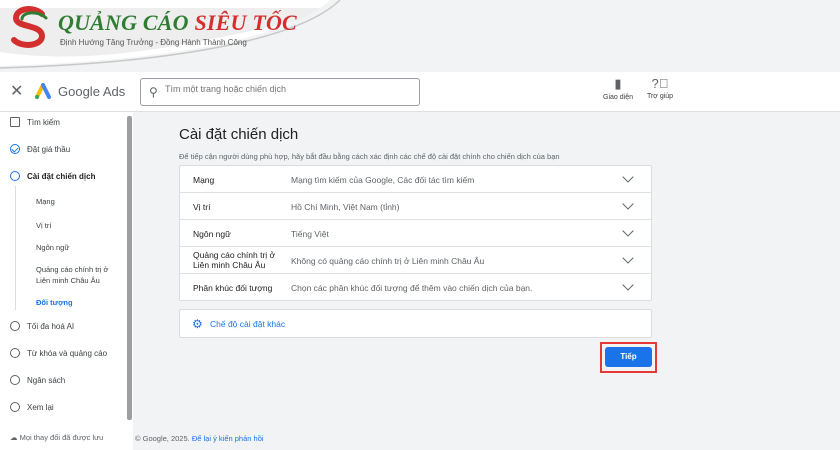 The image size is (840, 450). Describe the element at coordinates (153, 92) in the screenshot. I see `search-icon: ⚲` at that location.